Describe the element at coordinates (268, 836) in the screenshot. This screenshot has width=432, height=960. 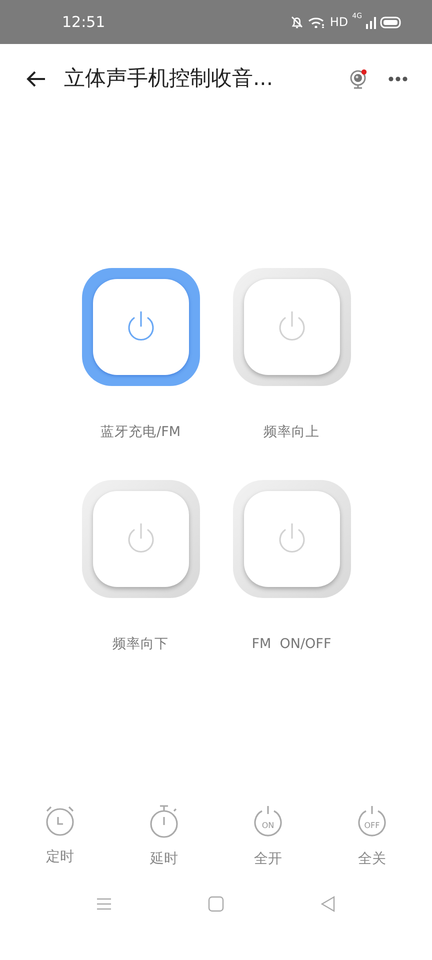
I see `action-button: ON 全开` at that location.